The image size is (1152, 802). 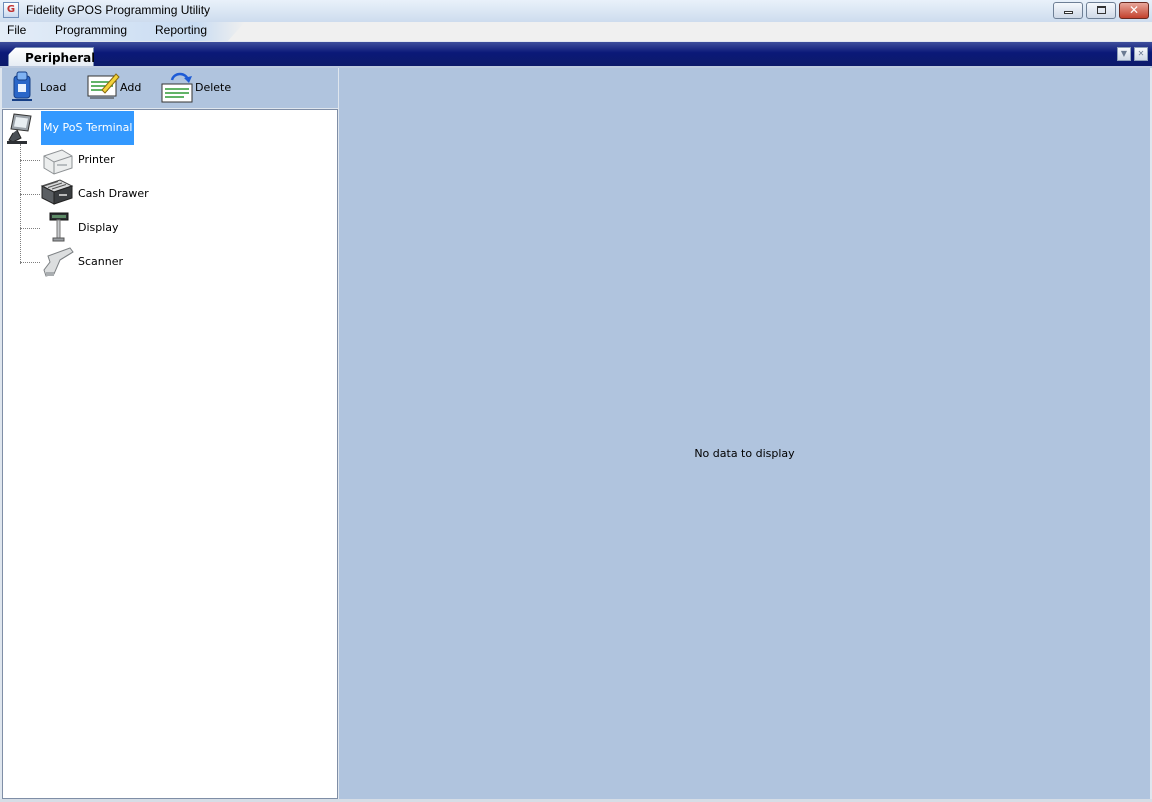 I want to click on menu-file: File, so click(x=16, y=30).